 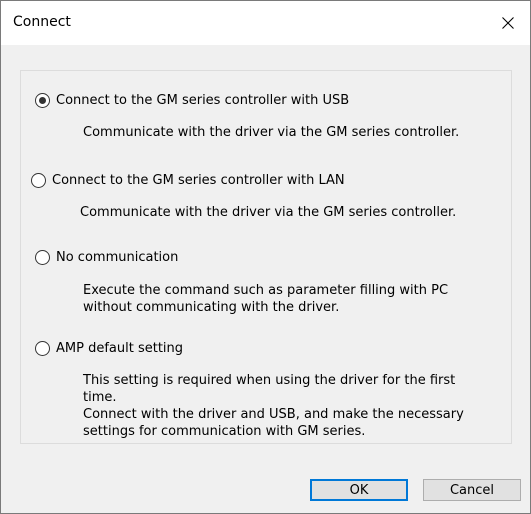 I want to click on no-communication-description-line-2: without communicating with the driver., so click(x=211, y=307).